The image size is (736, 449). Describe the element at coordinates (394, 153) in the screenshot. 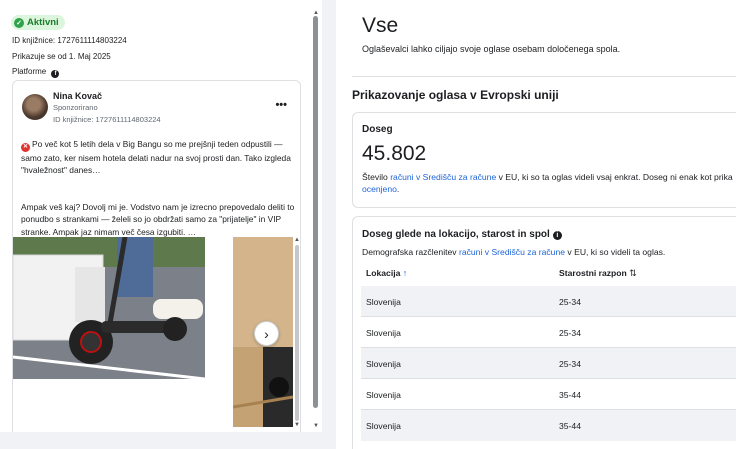

I see `reach-value: 45.802` at that location.